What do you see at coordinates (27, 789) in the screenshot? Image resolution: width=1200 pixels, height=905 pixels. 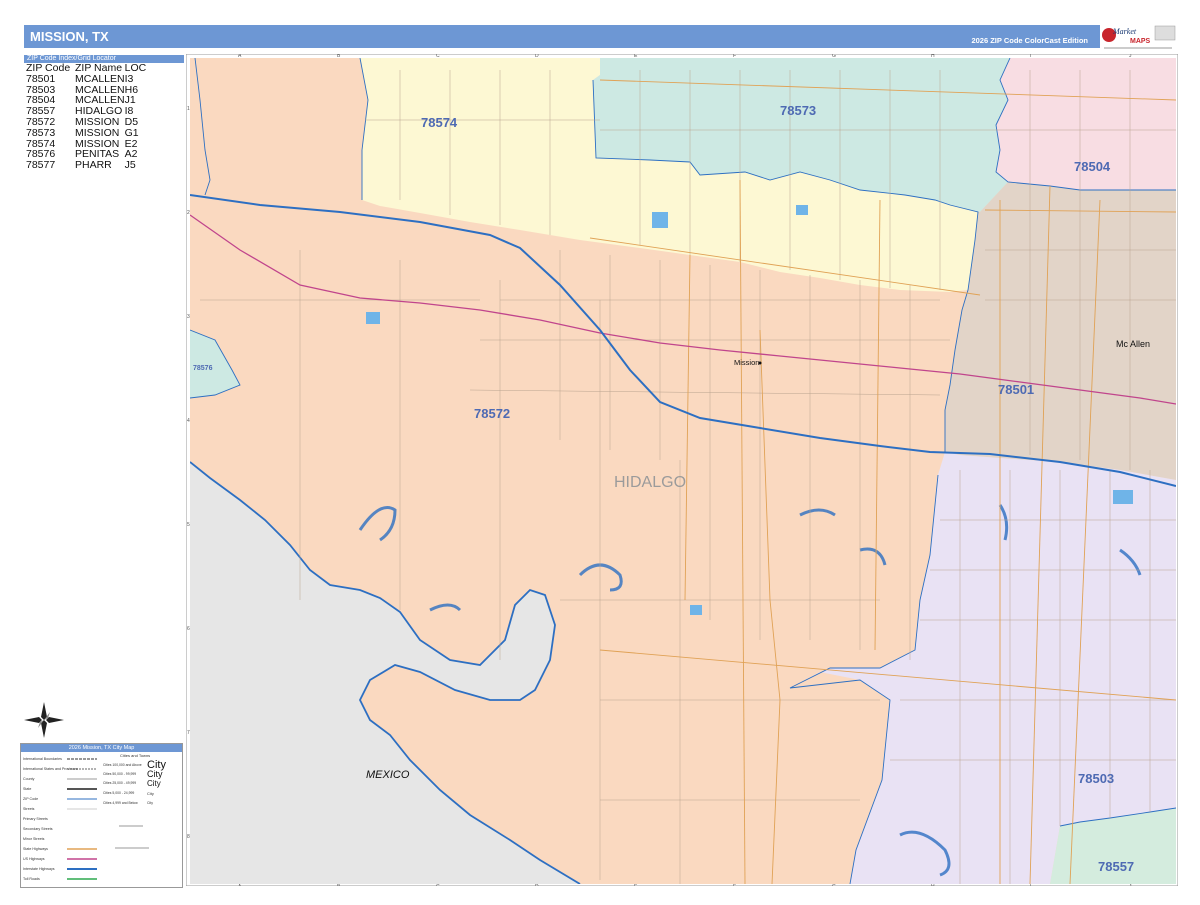 I see `legend-item: State` at bounding box center [27, 789].